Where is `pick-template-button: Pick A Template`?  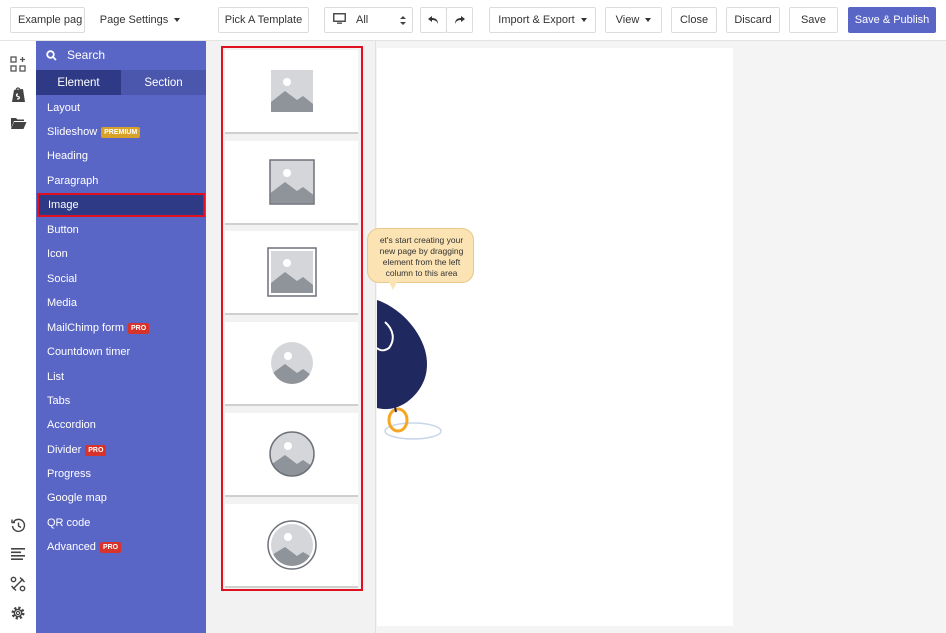 pick-template-button: Pick A Template is located at coordinates (263, 20).